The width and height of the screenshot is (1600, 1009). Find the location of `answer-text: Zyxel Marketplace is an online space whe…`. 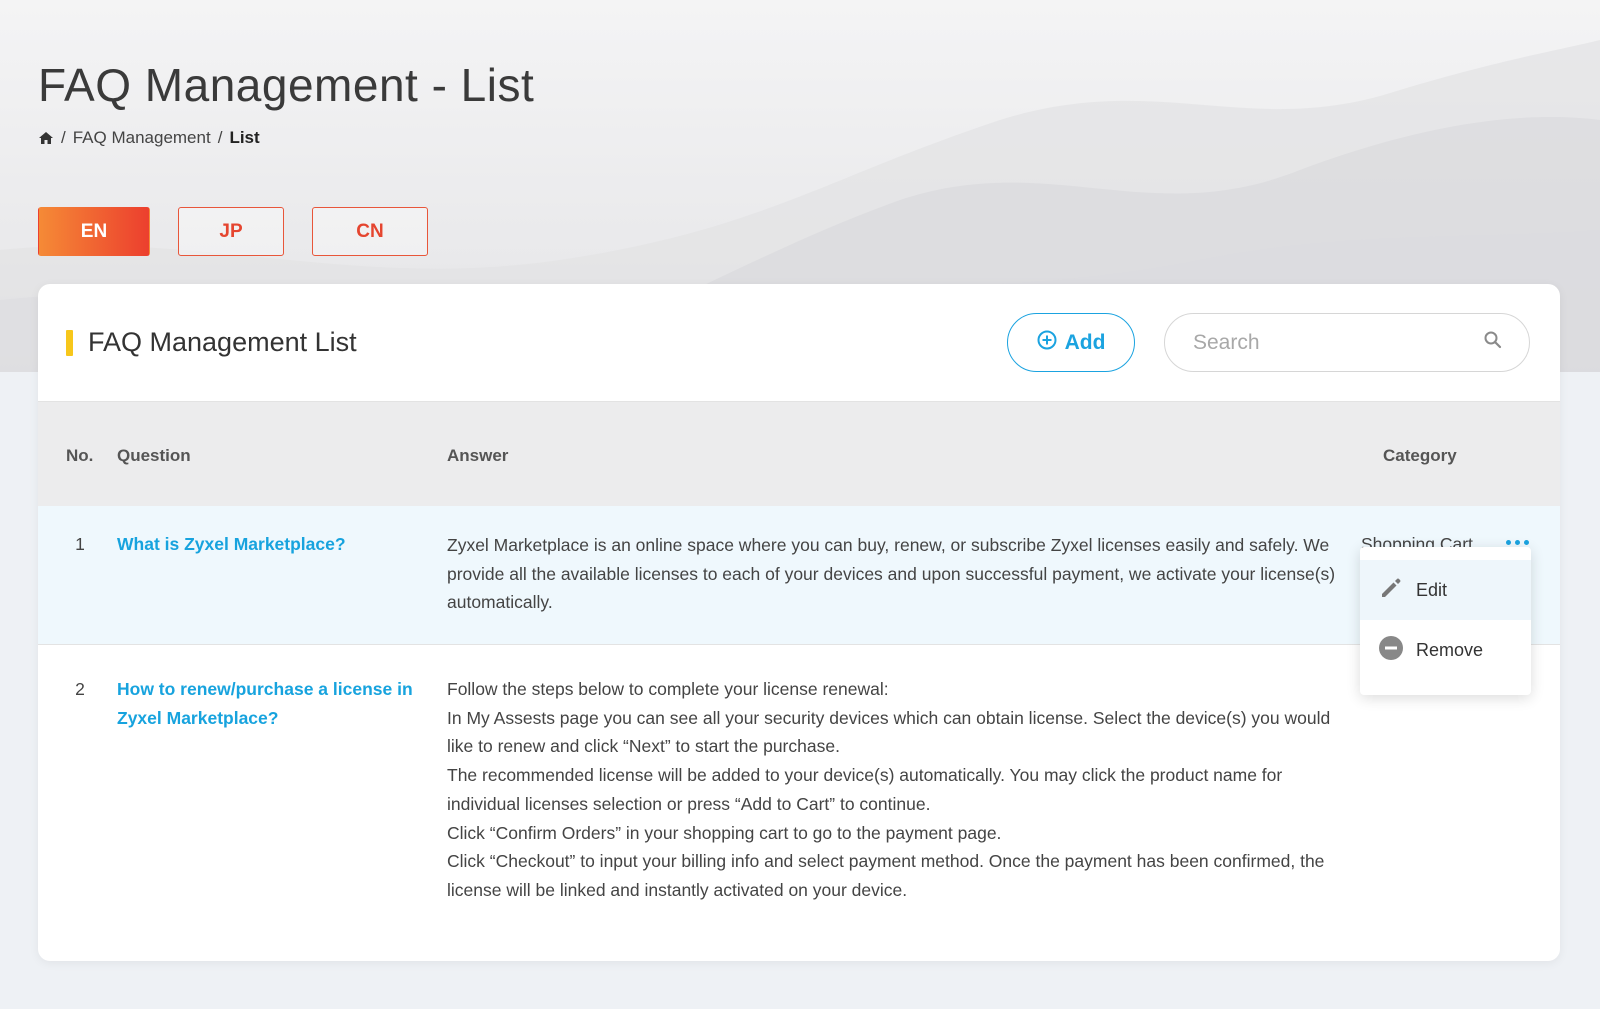

answer-text: Zyxel Marketplace is an online space whe… is located at coordinates (891, 574).